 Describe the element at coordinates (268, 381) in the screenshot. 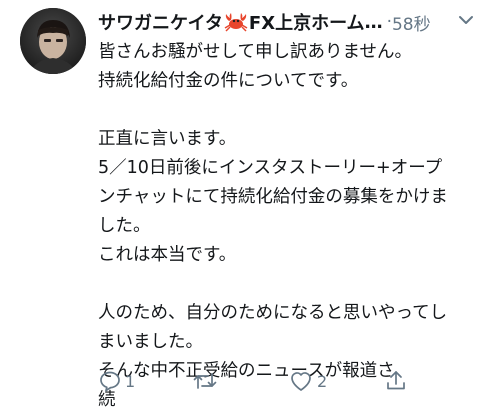

I see `tweet-actions: 1 2` at that location.